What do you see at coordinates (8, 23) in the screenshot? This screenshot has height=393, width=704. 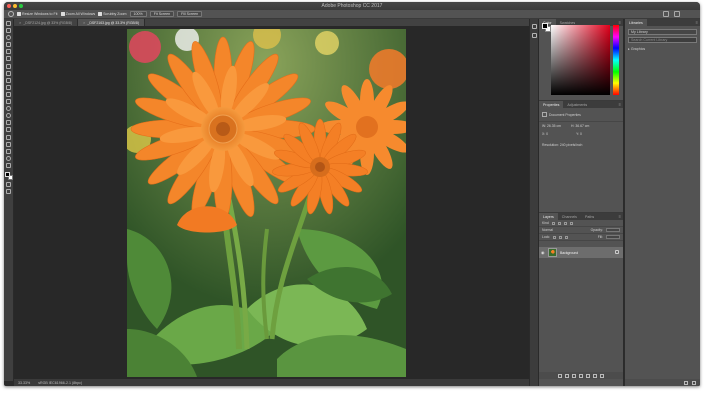 I see `move-tool-icon` at bounding box center [8, 23].